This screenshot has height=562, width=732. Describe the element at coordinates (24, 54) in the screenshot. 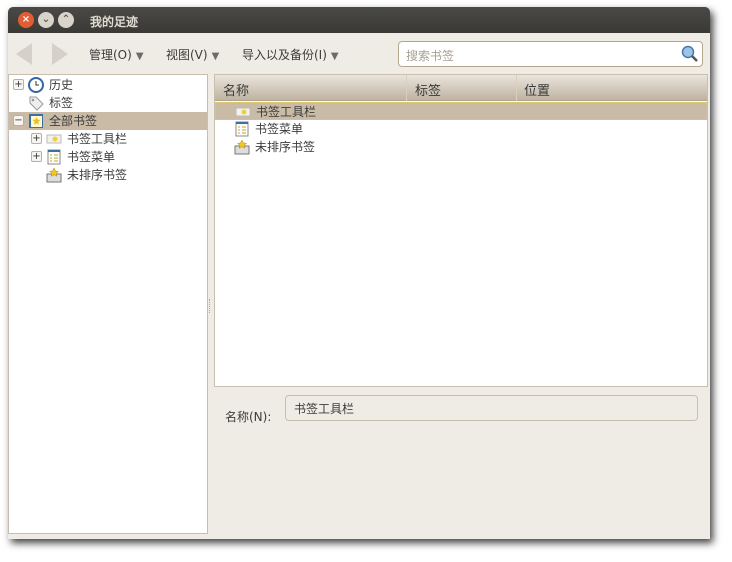

I see `back-button` at that location.